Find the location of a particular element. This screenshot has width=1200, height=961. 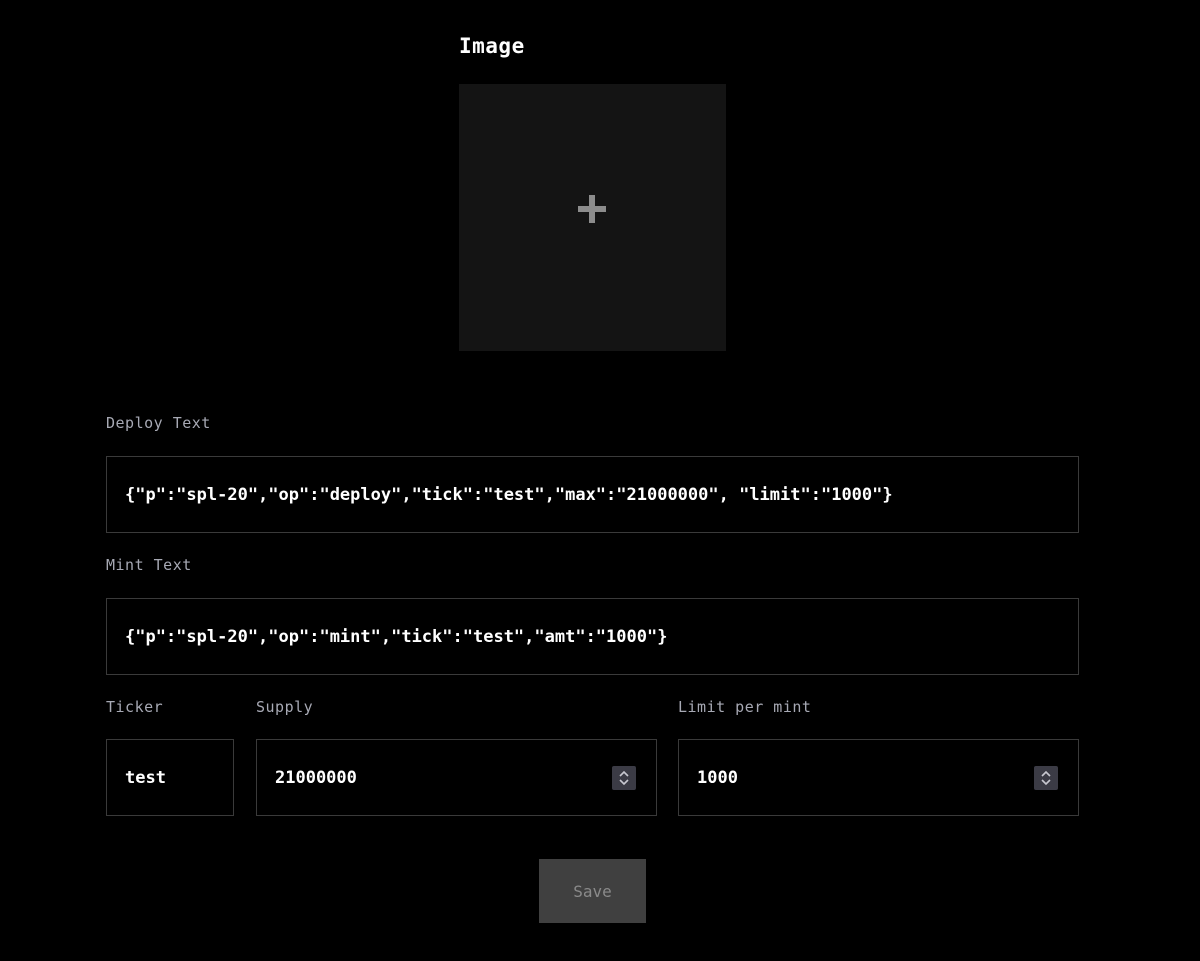

plus-icon is located at coordinates (592, 209).